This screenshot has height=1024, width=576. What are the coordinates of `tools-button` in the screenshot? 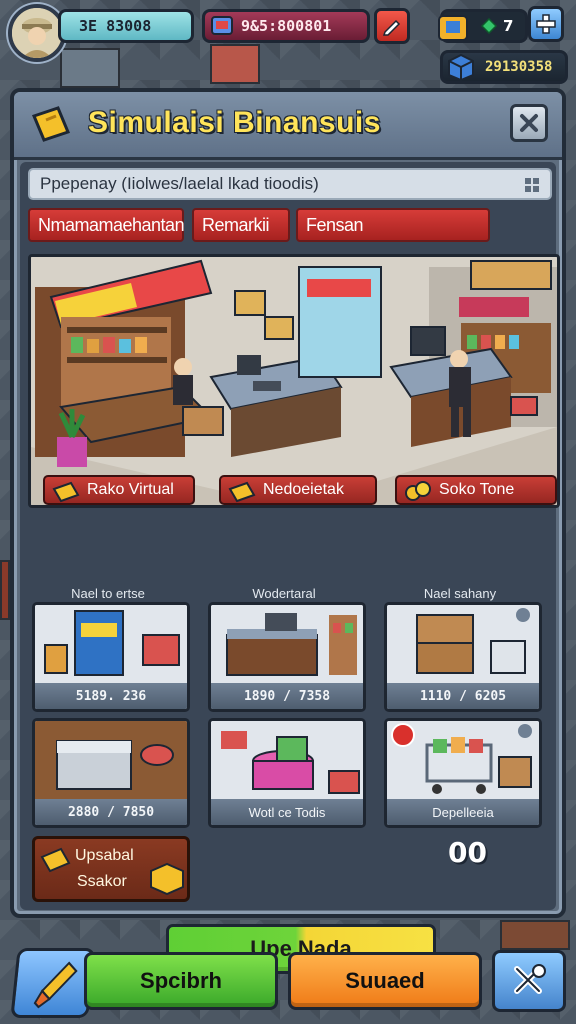 It's located at (529, 981).